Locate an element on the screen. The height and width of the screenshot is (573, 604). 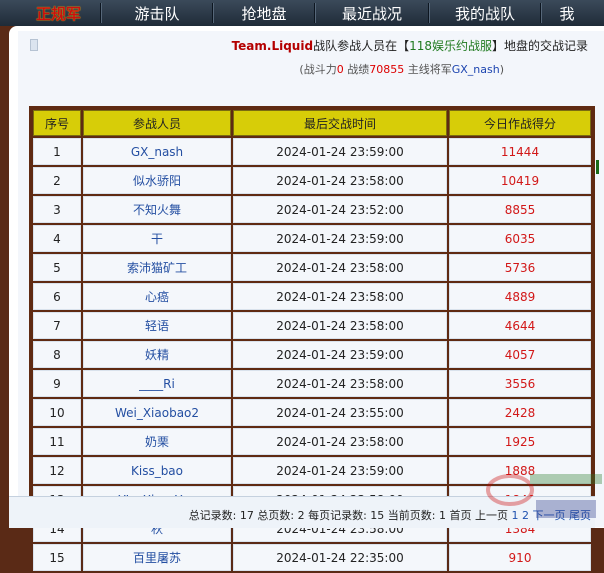
watermark-icon is located at coordinates (544, 496).